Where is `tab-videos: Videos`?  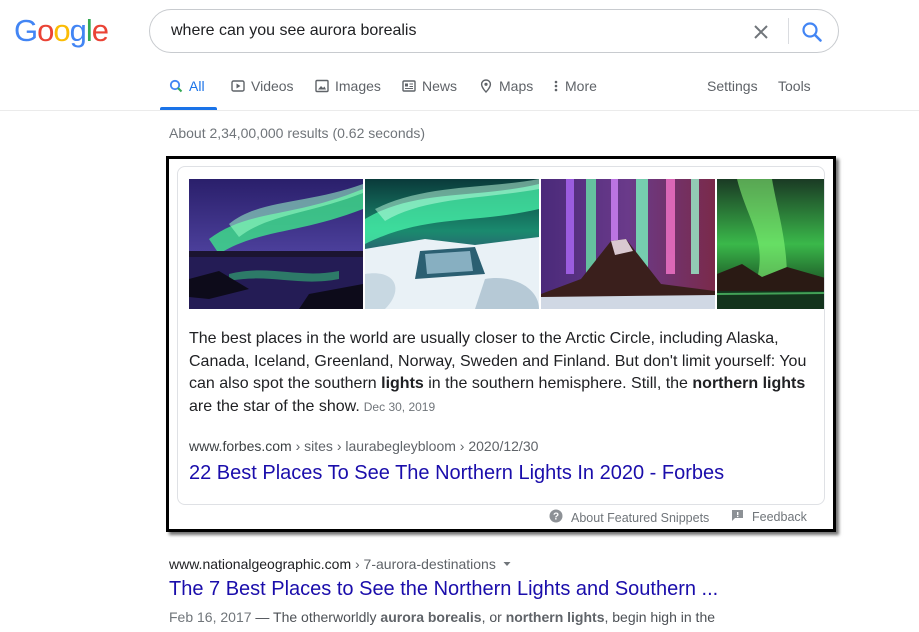
tab-videos: Videos is located at coordinates (262, 86).